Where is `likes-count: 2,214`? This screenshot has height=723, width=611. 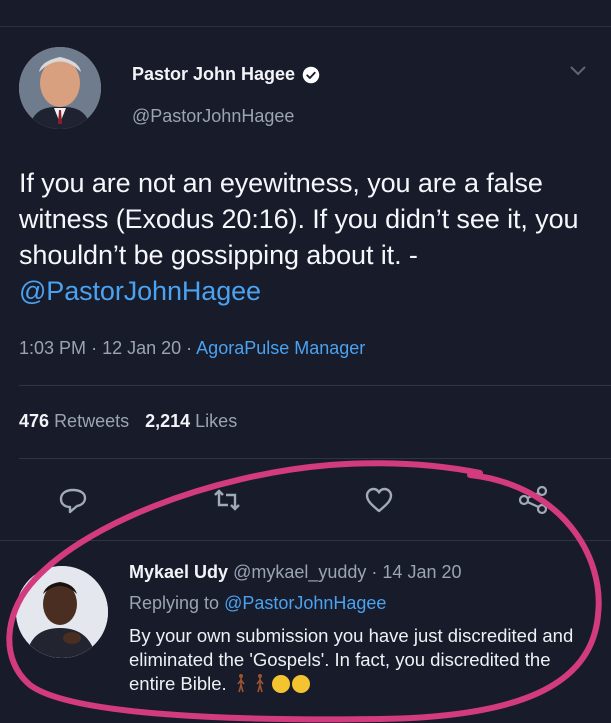
likes-count: 2,214 is located at coordinates (168, 421).